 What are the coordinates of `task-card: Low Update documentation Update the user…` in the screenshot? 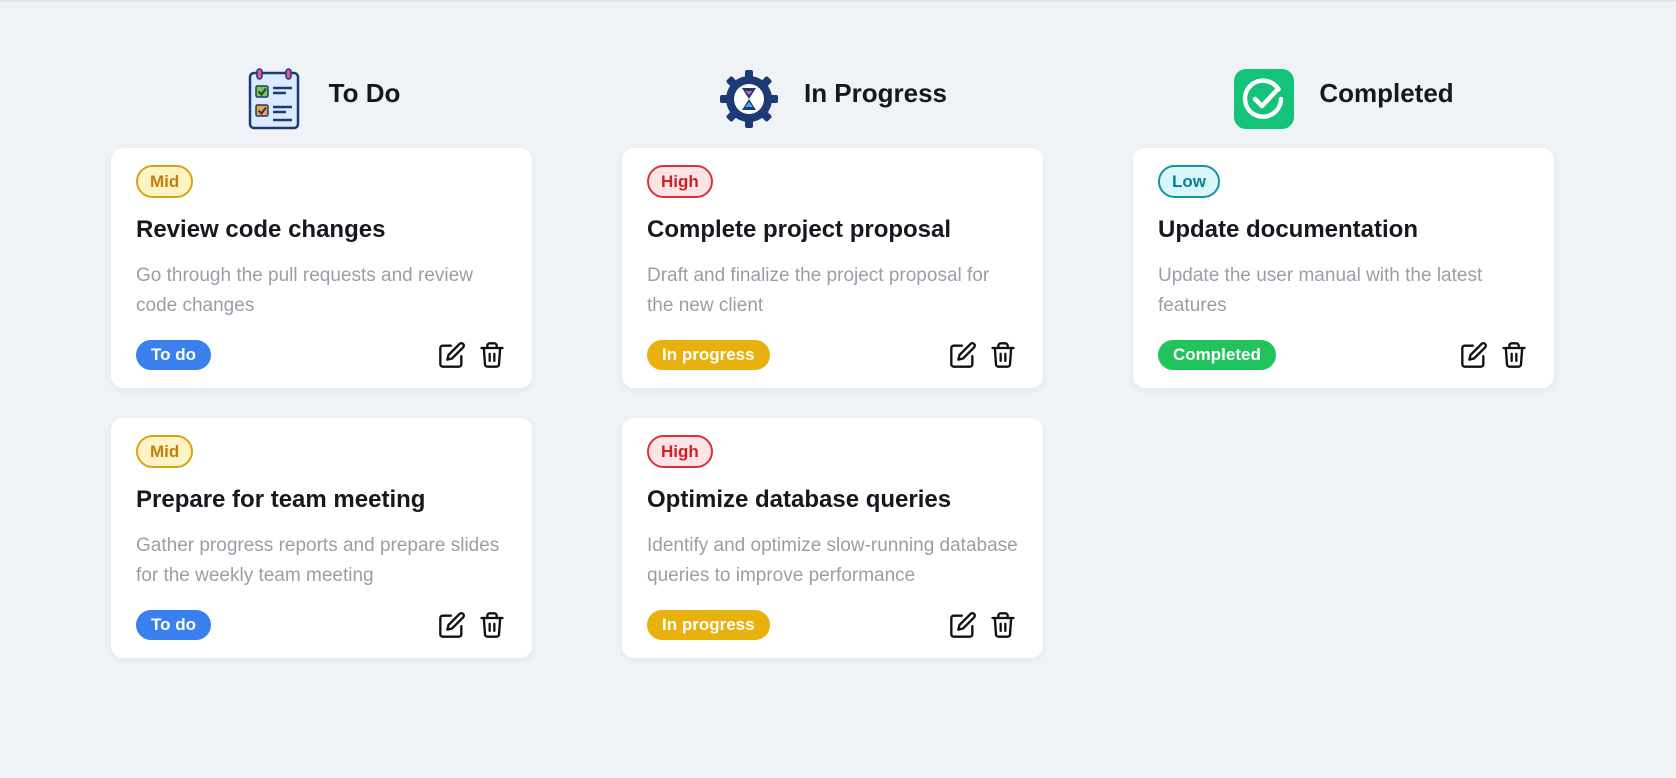 It's located at (1343, 268).